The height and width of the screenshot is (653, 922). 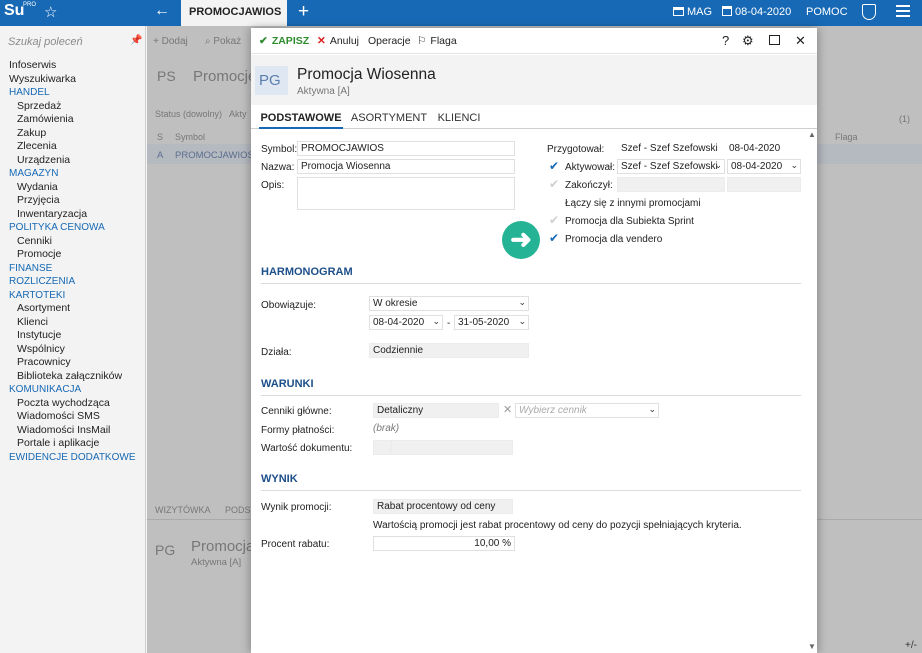 I want to click on app-logo: Su PRO, so click(x=20, y=13).